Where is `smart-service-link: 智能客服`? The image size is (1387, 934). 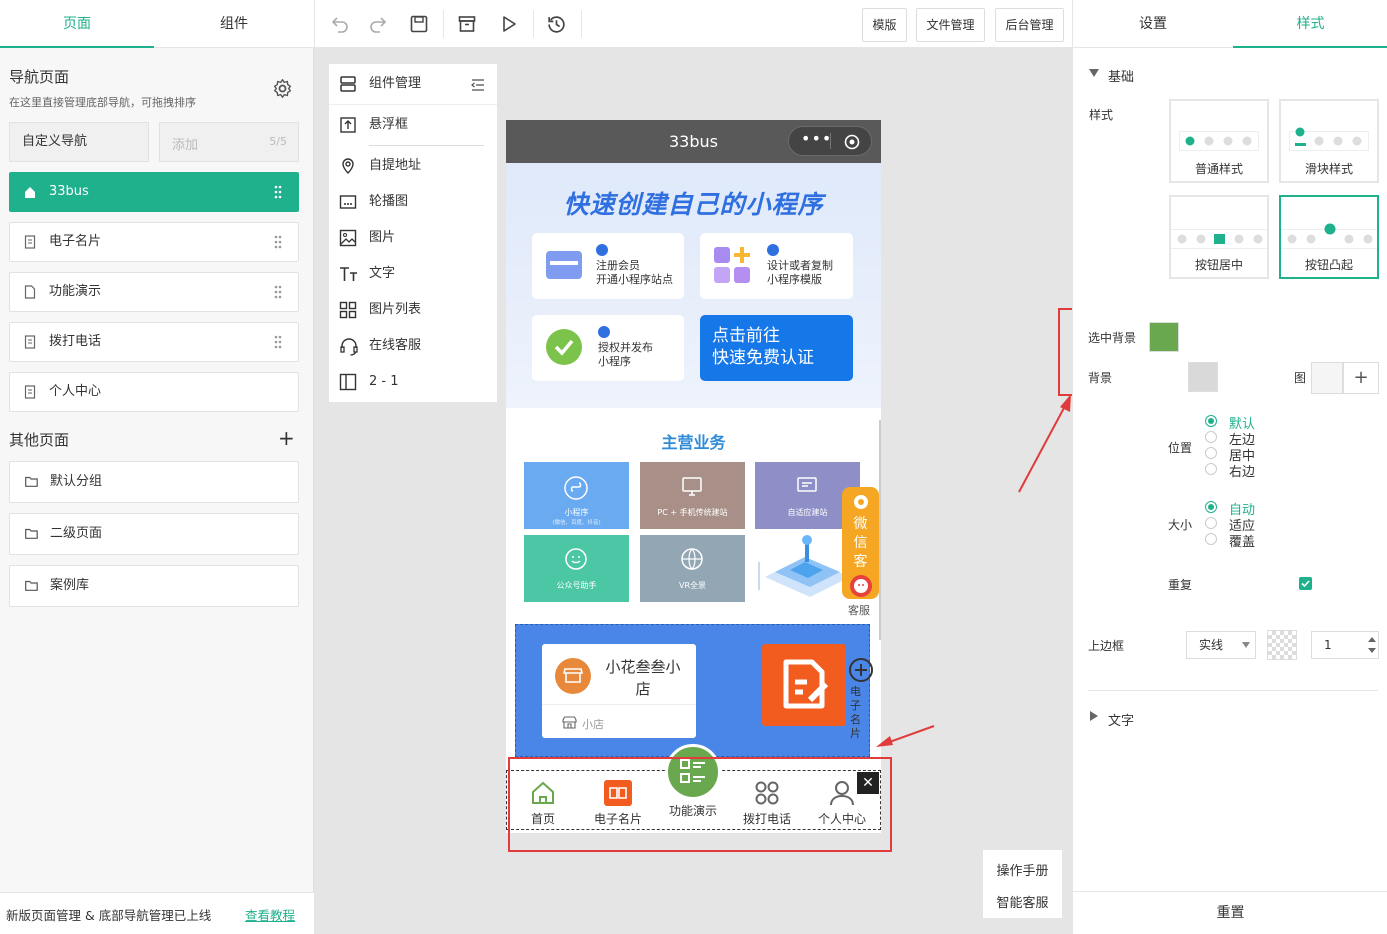 smart-service-link: 智能客服 is located at coordinates (1022, 901).